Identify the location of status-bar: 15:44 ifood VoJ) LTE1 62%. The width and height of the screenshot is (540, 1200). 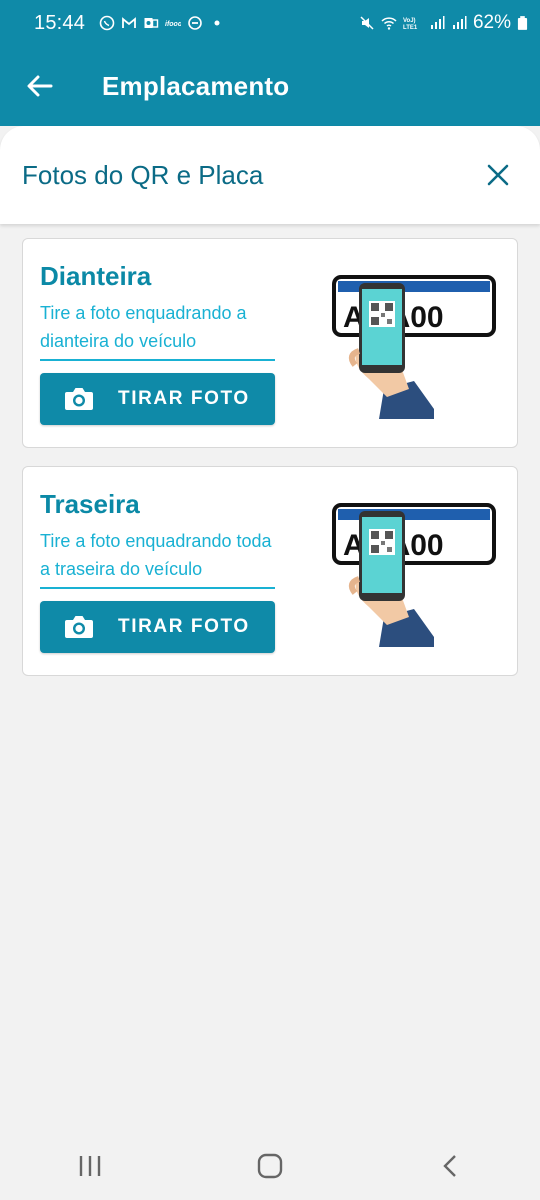
(270, 23).